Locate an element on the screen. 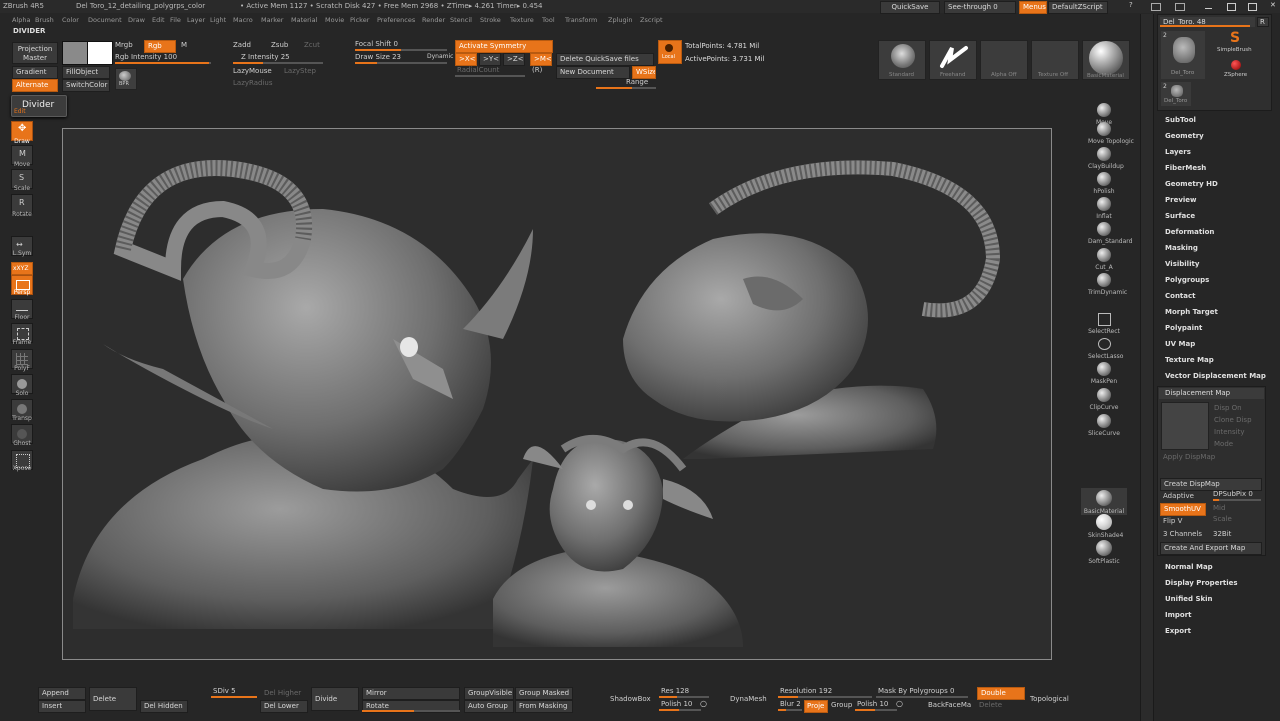 Image resolution: width=1280 pixels, height=721 pixels. polish2-toggle-icon: ○ is located at coordinates (899, 704).